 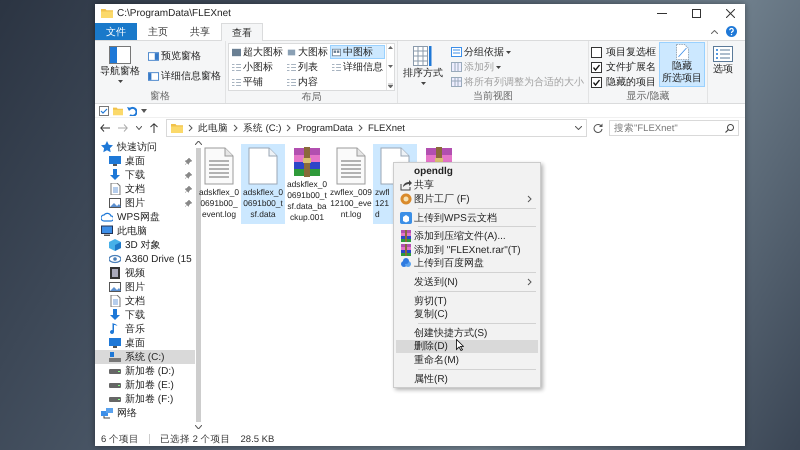 What do you see at coordinates (648, 96) in the screenshot?
I see `group-label: 显示/隐藏` at bounding box center [648, 96].